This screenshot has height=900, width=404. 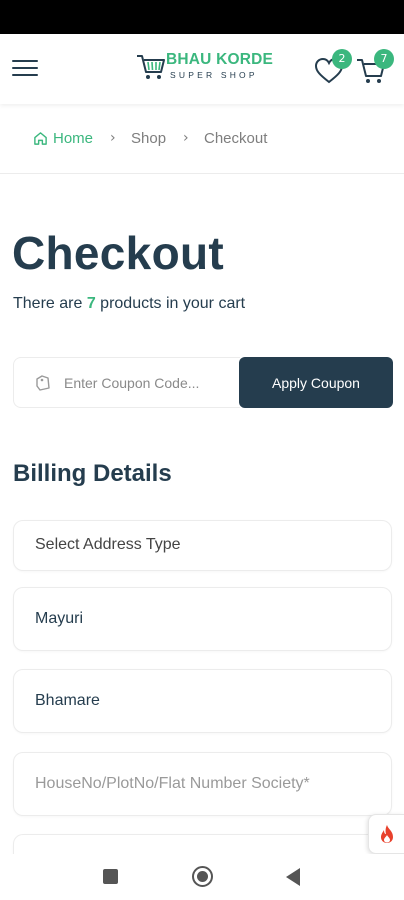 I want to click on logo-title: BHAU KORDE, so click(x=220, y=59).